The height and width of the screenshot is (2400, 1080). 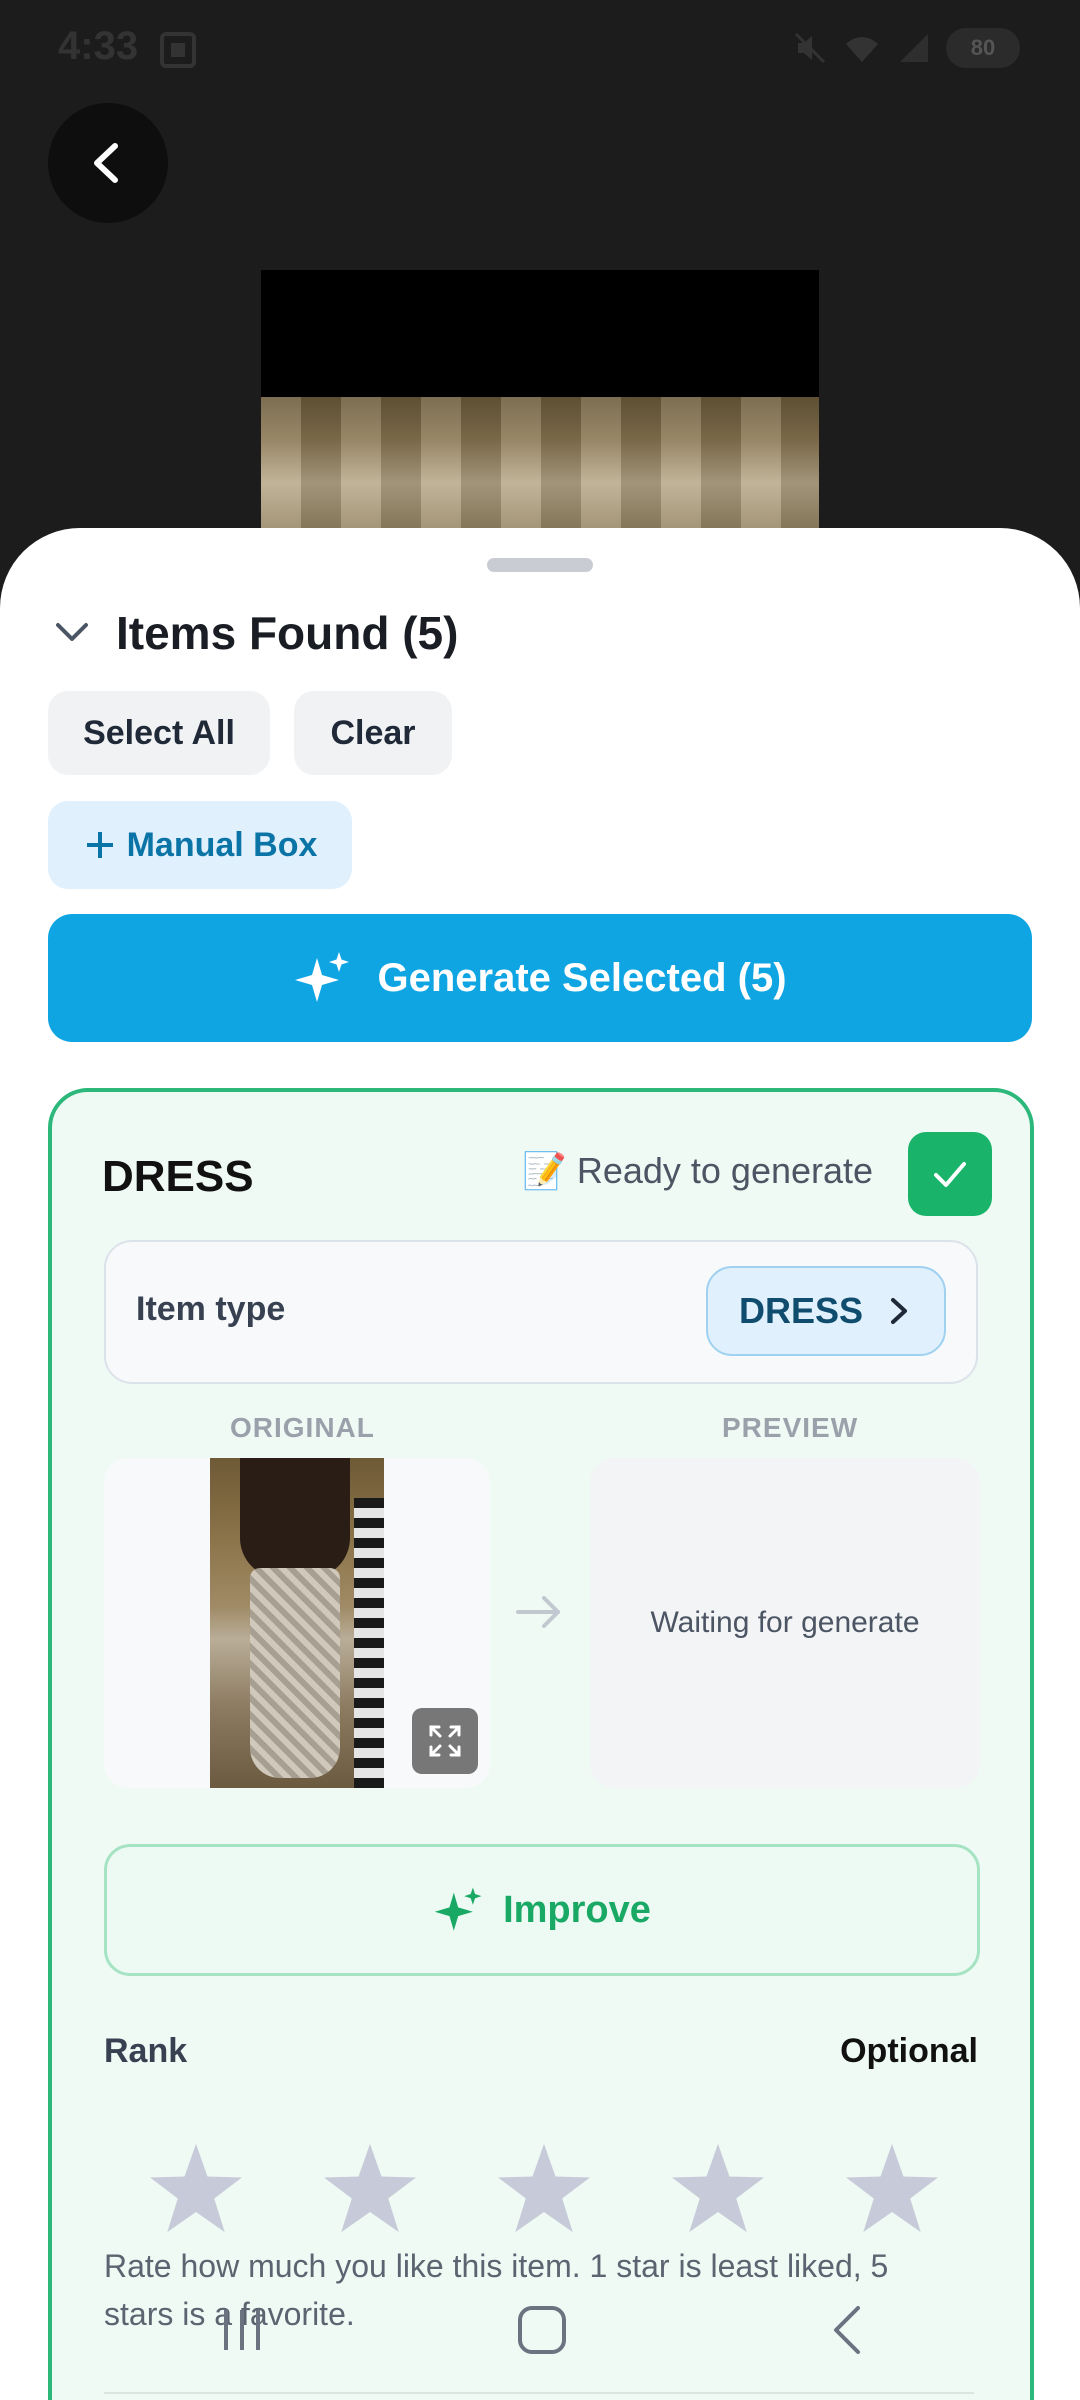 I want to click on star-rating, so click(x=544, y=2188).